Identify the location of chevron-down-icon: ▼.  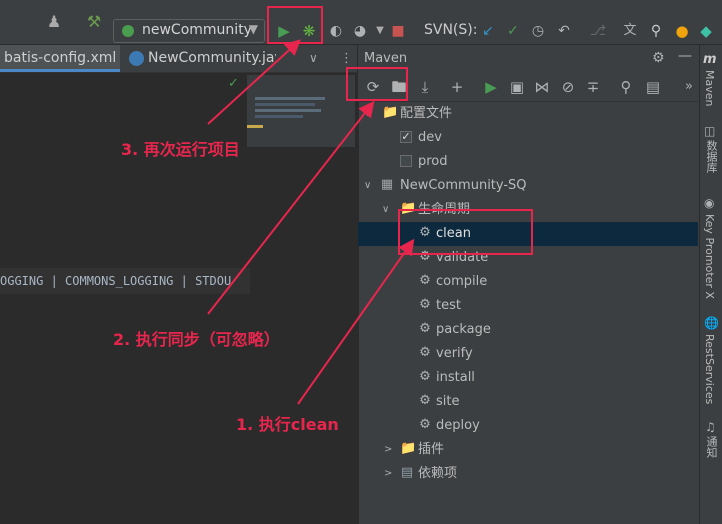
(253, 29).